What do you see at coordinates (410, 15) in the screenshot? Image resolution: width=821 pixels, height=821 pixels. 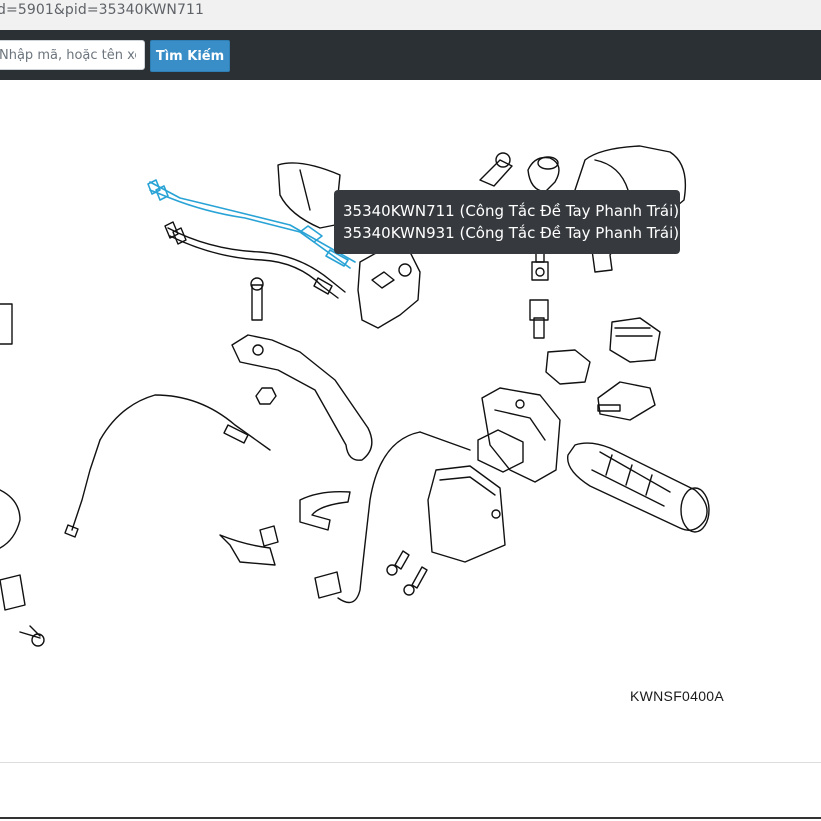 I see `browser-address-bar: d=5901&pid=35340KWN711` at bounding box center [410, 15].